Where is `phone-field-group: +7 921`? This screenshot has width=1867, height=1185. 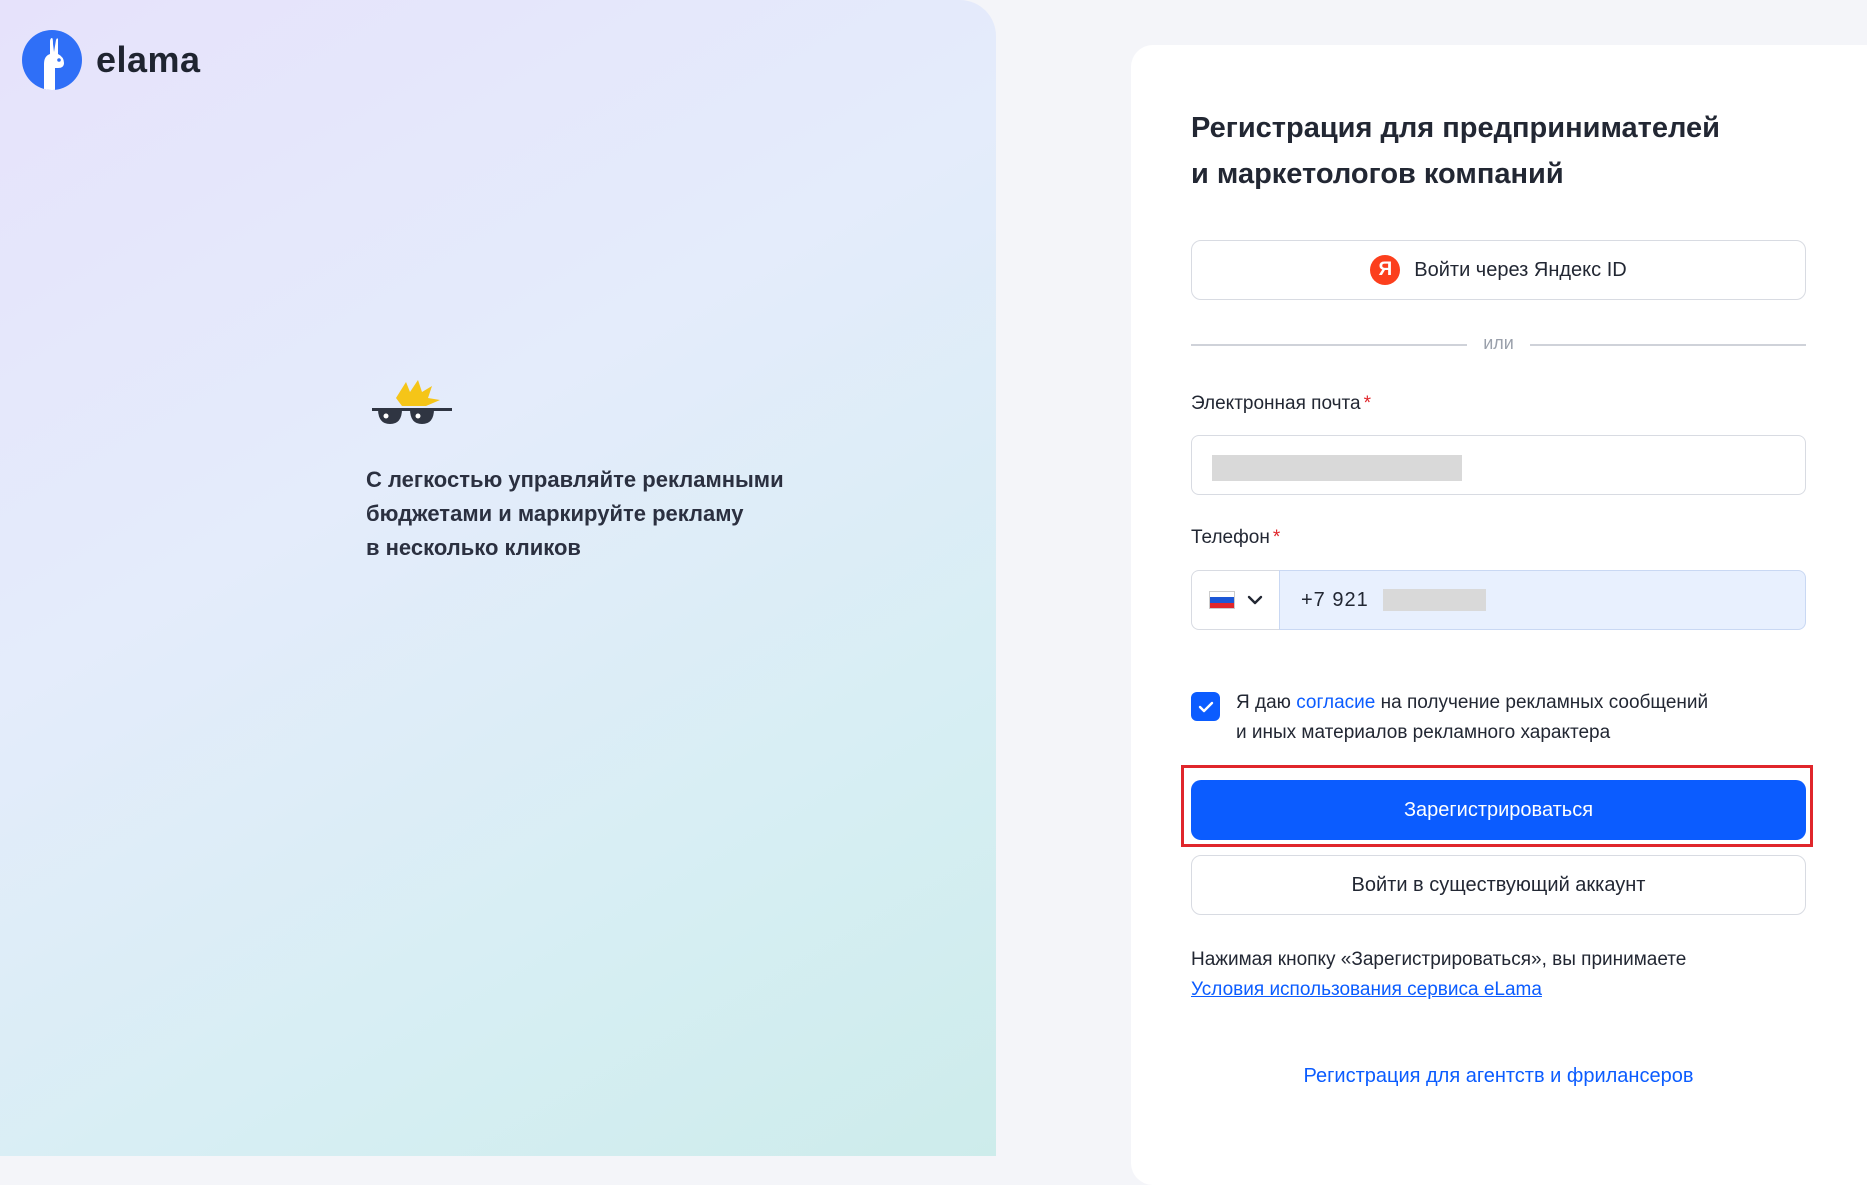
phone-field-group: +7 921 is located at coordinates (1498, 600).